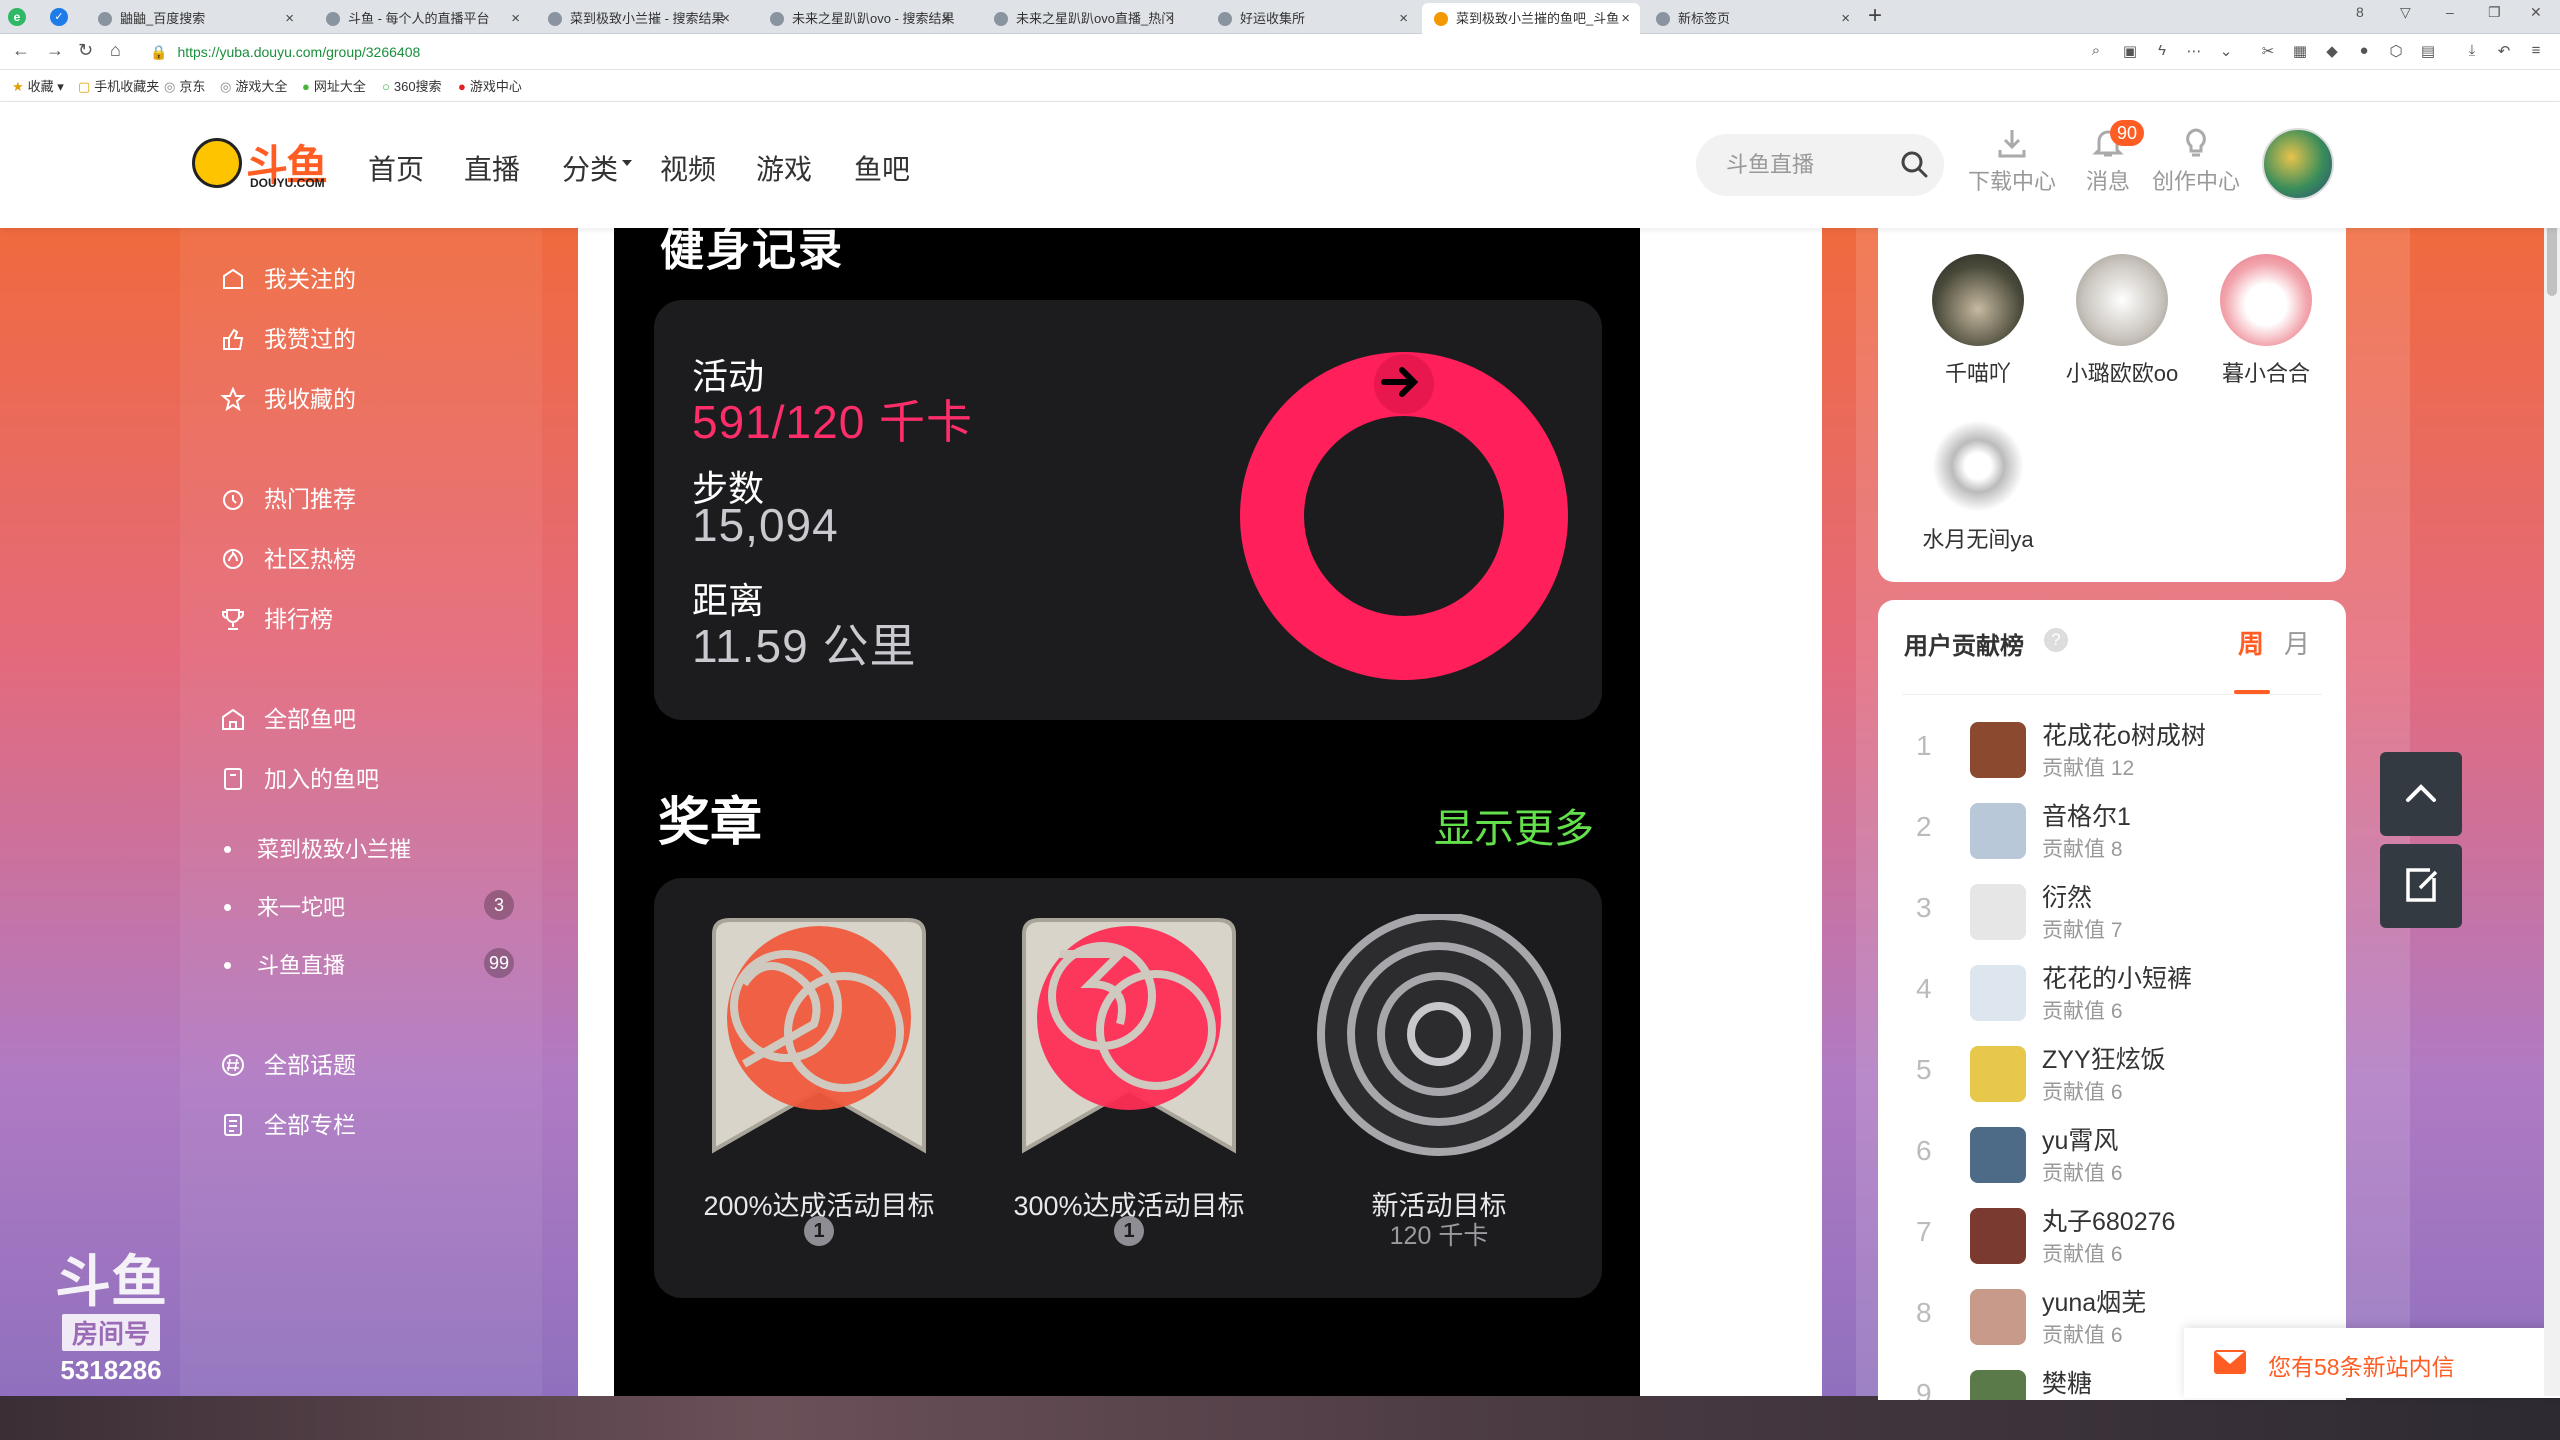 The image size is (2560, 1440). What do you see at coordinates (1924, 907) in the screenshot?
I see `rank-number: 3` at bounding box center [1924, 907].